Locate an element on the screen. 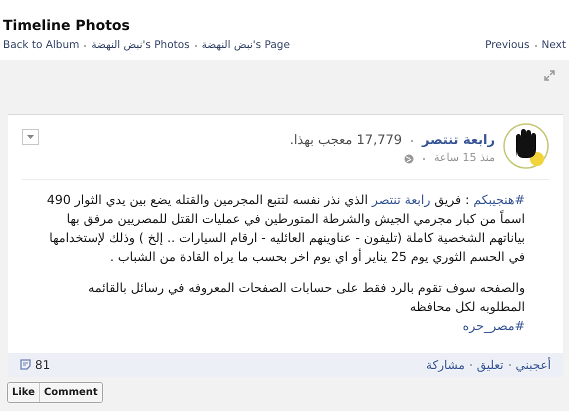  action-link: مشاركة is located at coordinates (445, 365).